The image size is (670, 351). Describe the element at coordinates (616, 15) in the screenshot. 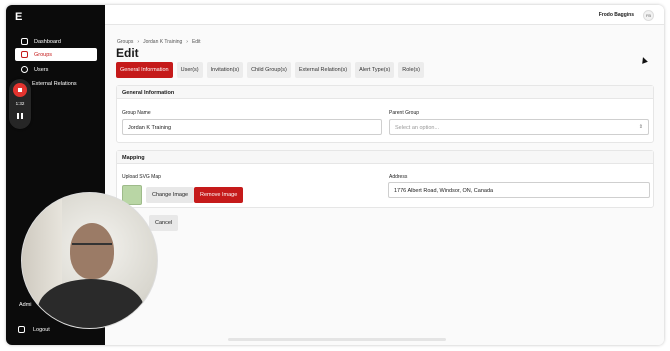

I see `user-name: Frodo Baggins` at that location.